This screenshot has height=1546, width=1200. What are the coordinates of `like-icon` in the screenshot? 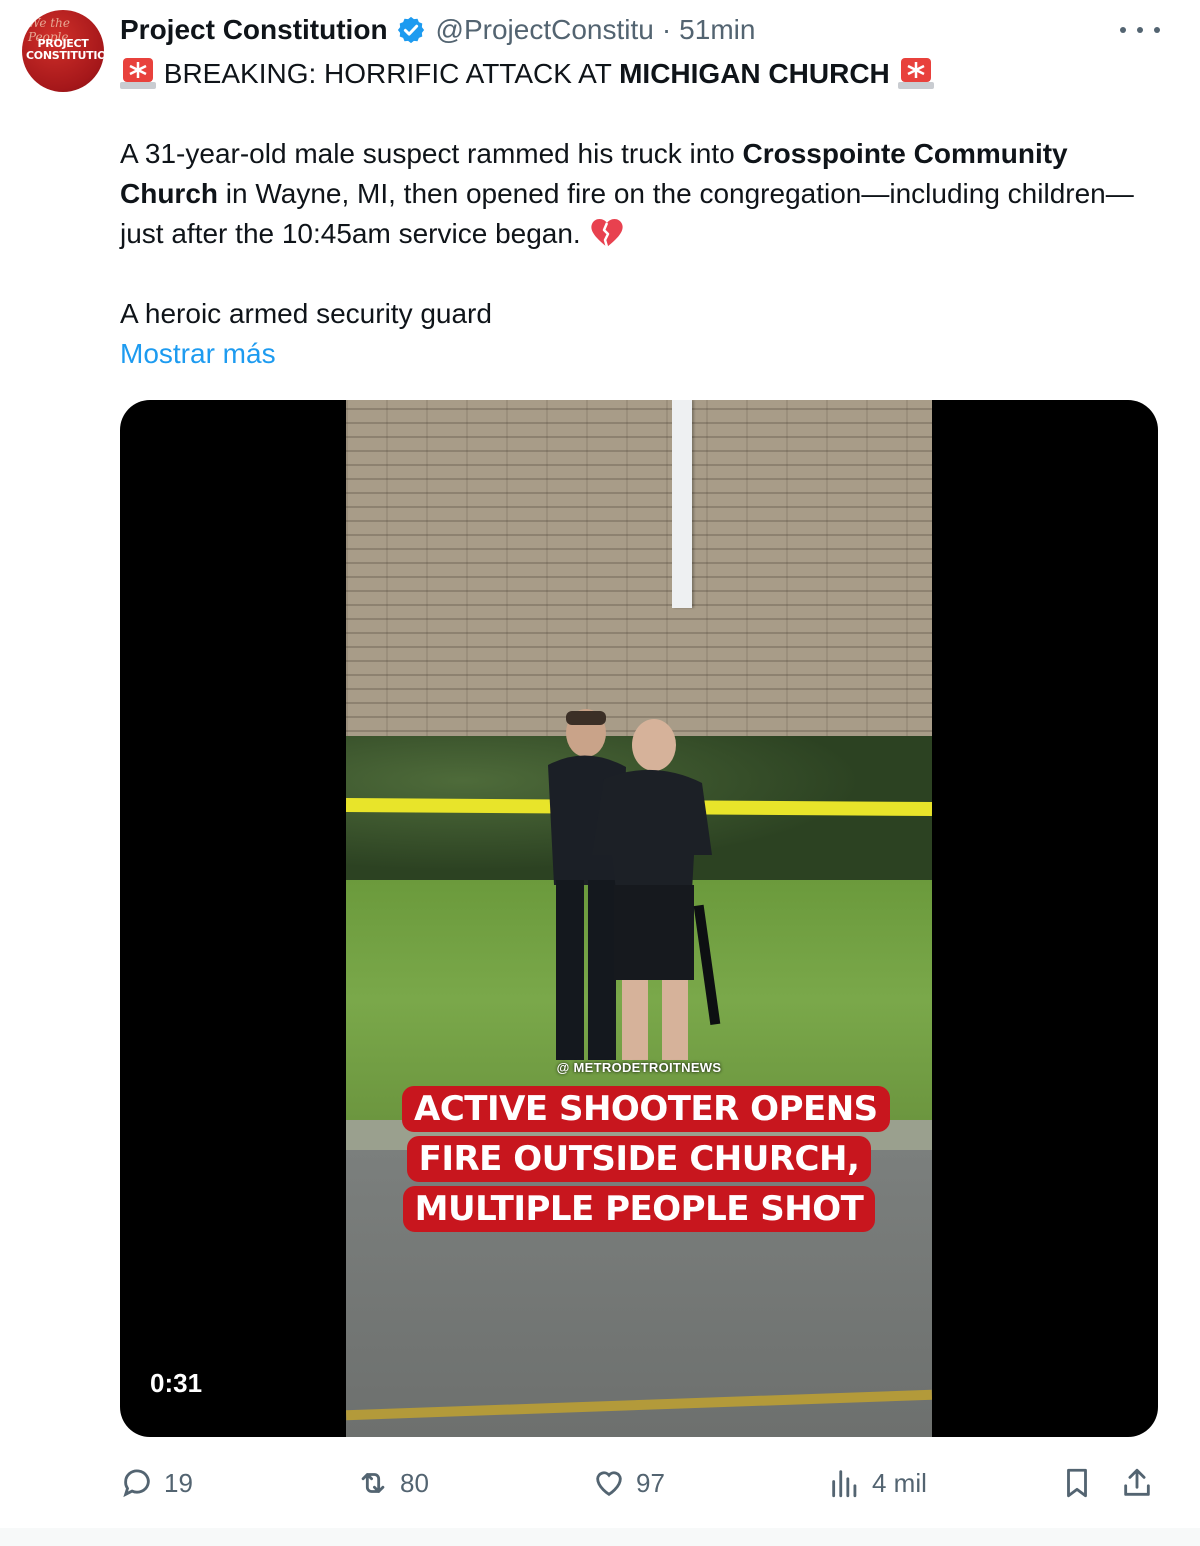 It's located at (609, 1484).